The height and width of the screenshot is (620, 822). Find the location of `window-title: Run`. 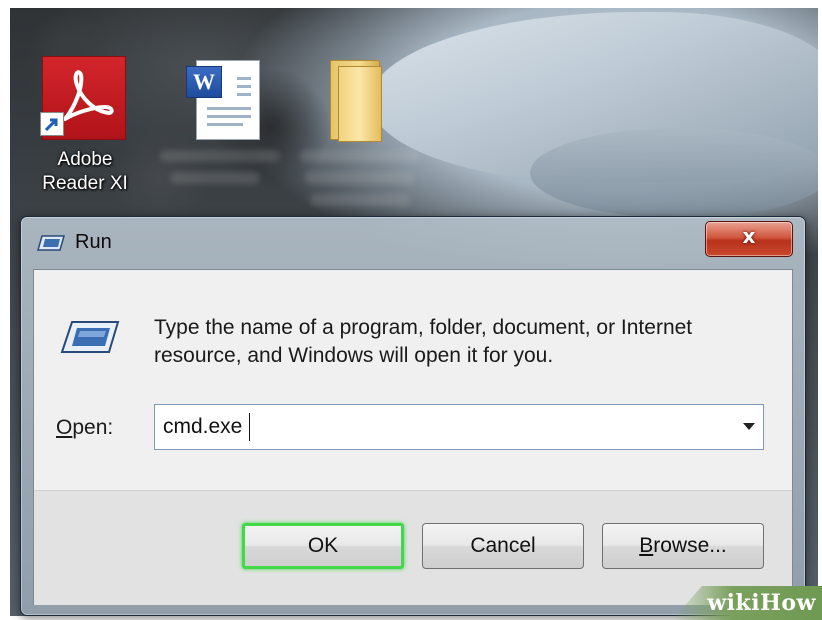

window-title: Run is located at coordinates (93, 242).